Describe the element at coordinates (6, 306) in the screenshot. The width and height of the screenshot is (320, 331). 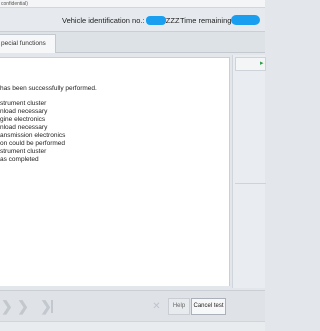
I see `chevron-left-icon: ❯` at that location.